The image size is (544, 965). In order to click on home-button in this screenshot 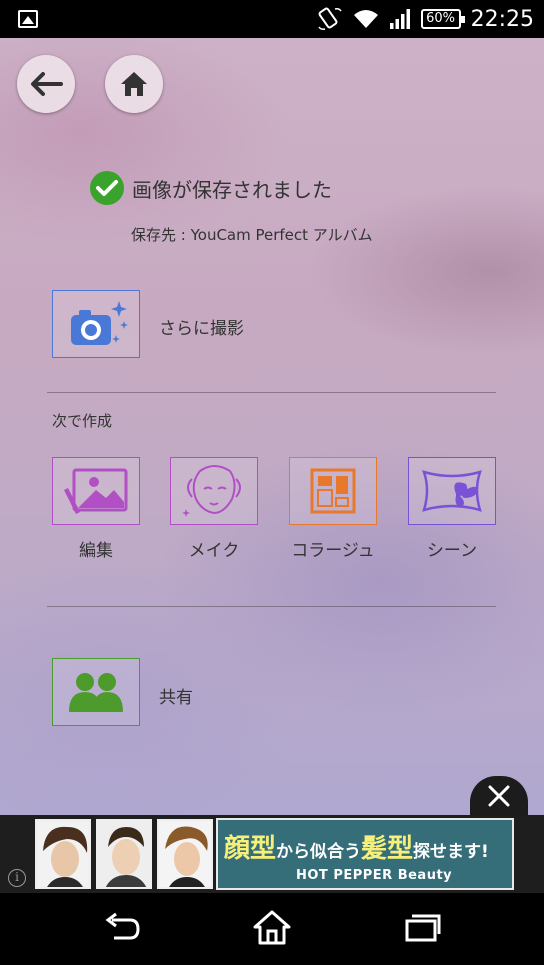, I will do `click(134, 84)`.